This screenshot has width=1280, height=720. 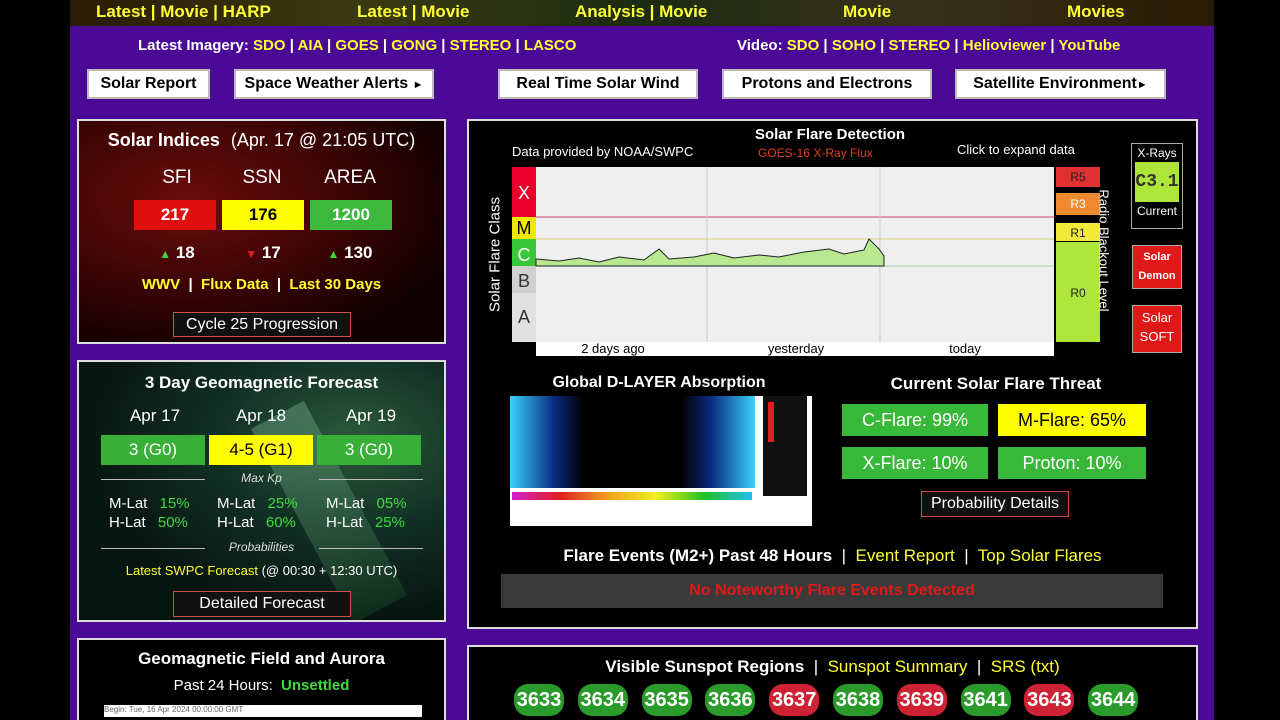 I want to click on satellite-environment-label: Satellite Environment, so click(x=1055, y=83).